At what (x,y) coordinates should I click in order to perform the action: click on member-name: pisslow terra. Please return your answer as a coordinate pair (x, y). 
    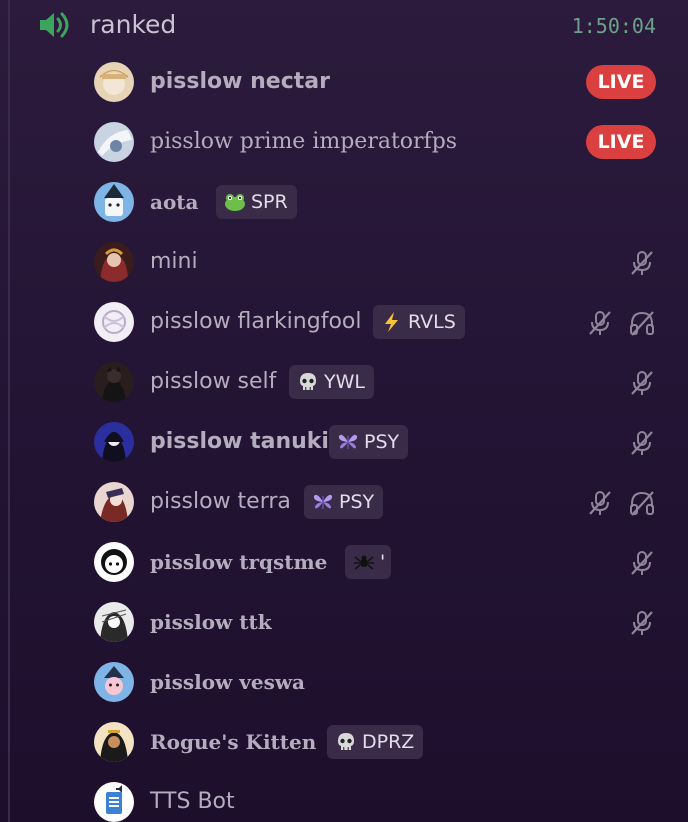
    Looking at the image, I should click on (220, 501).